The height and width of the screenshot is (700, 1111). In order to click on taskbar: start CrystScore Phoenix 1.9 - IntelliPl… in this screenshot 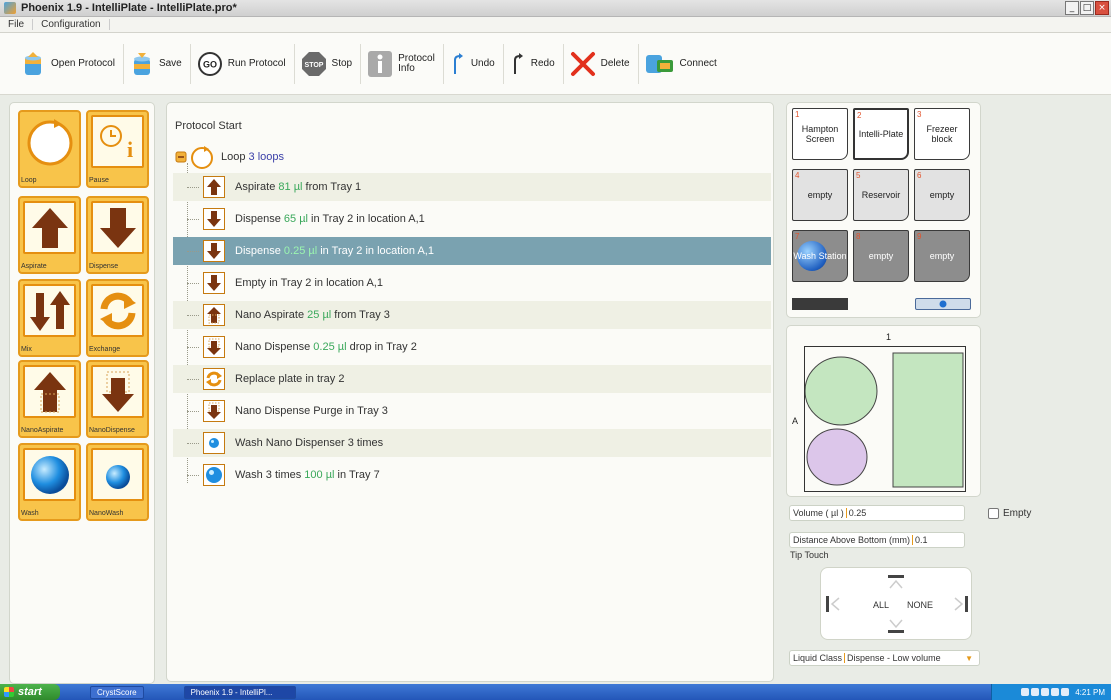, I will do `click(555, 692)`.